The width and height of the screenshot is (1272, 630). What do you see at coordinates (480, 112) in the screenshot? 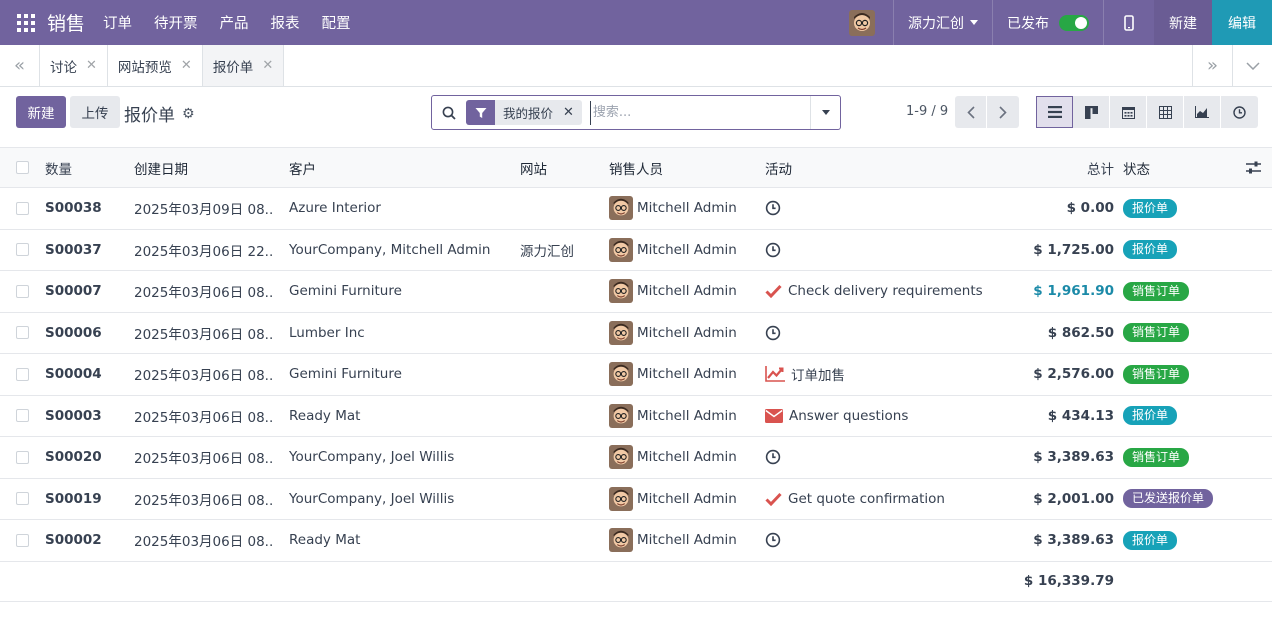
I see `filter-icon` at bounding box center [480, 112].